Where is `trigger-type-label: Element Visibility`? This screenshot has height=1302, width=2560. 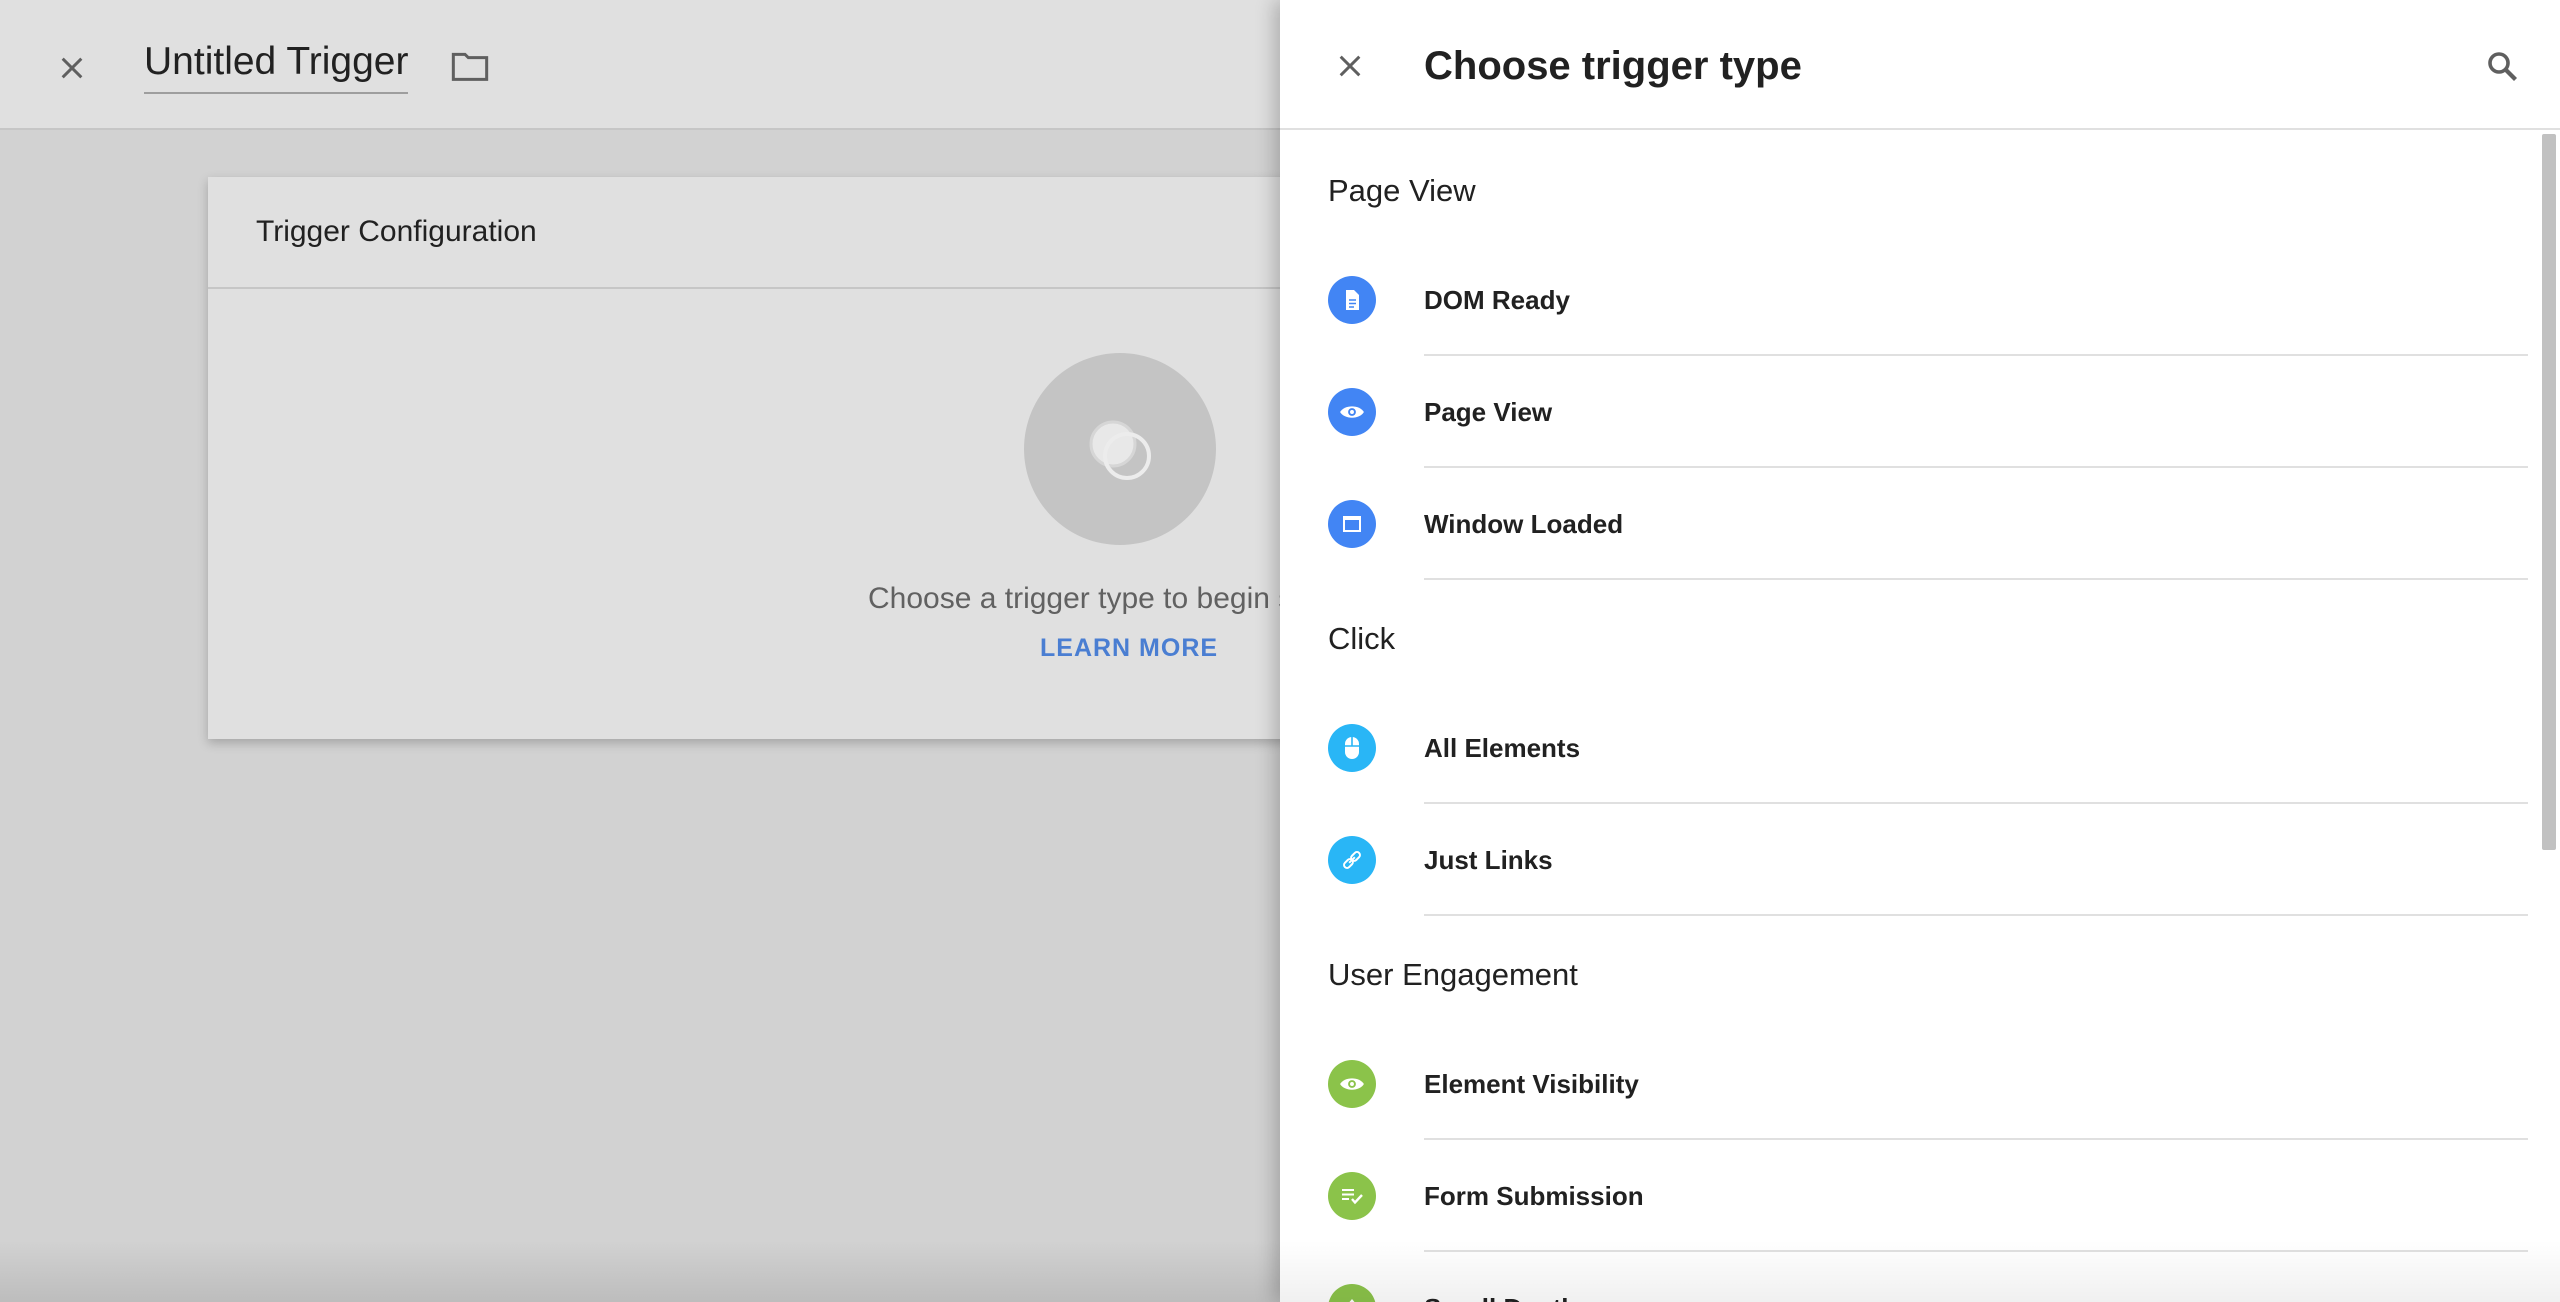
trigger-type-label: Element Visibility is located at coordinates (1531, 1083).